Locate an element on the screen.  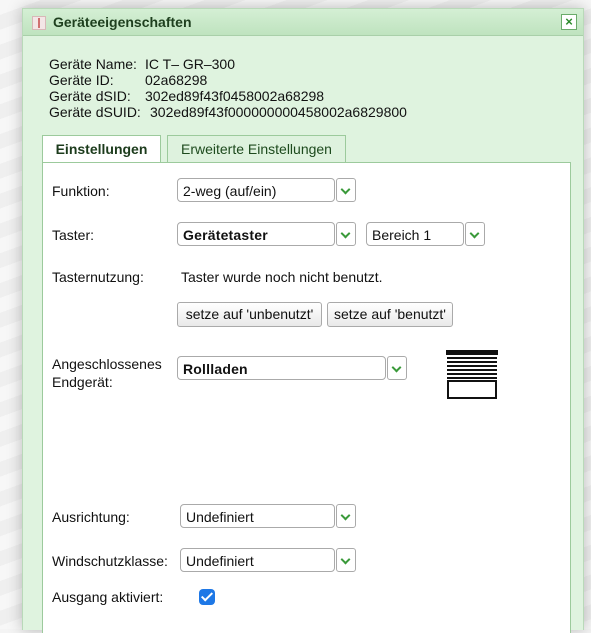
funktion-value: 2-weg (auf/ein) is located at coordinates (230, 191).